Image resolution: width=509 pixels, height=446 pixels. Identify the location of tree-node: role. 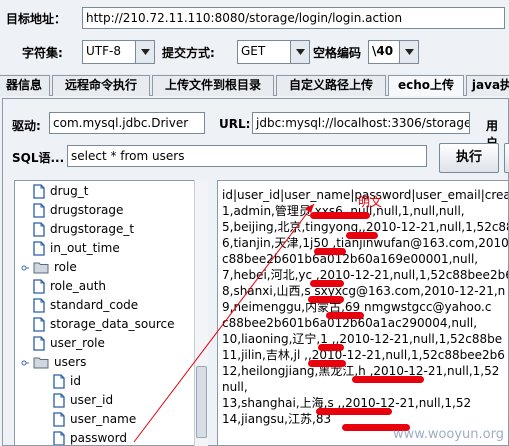
(49, 267).